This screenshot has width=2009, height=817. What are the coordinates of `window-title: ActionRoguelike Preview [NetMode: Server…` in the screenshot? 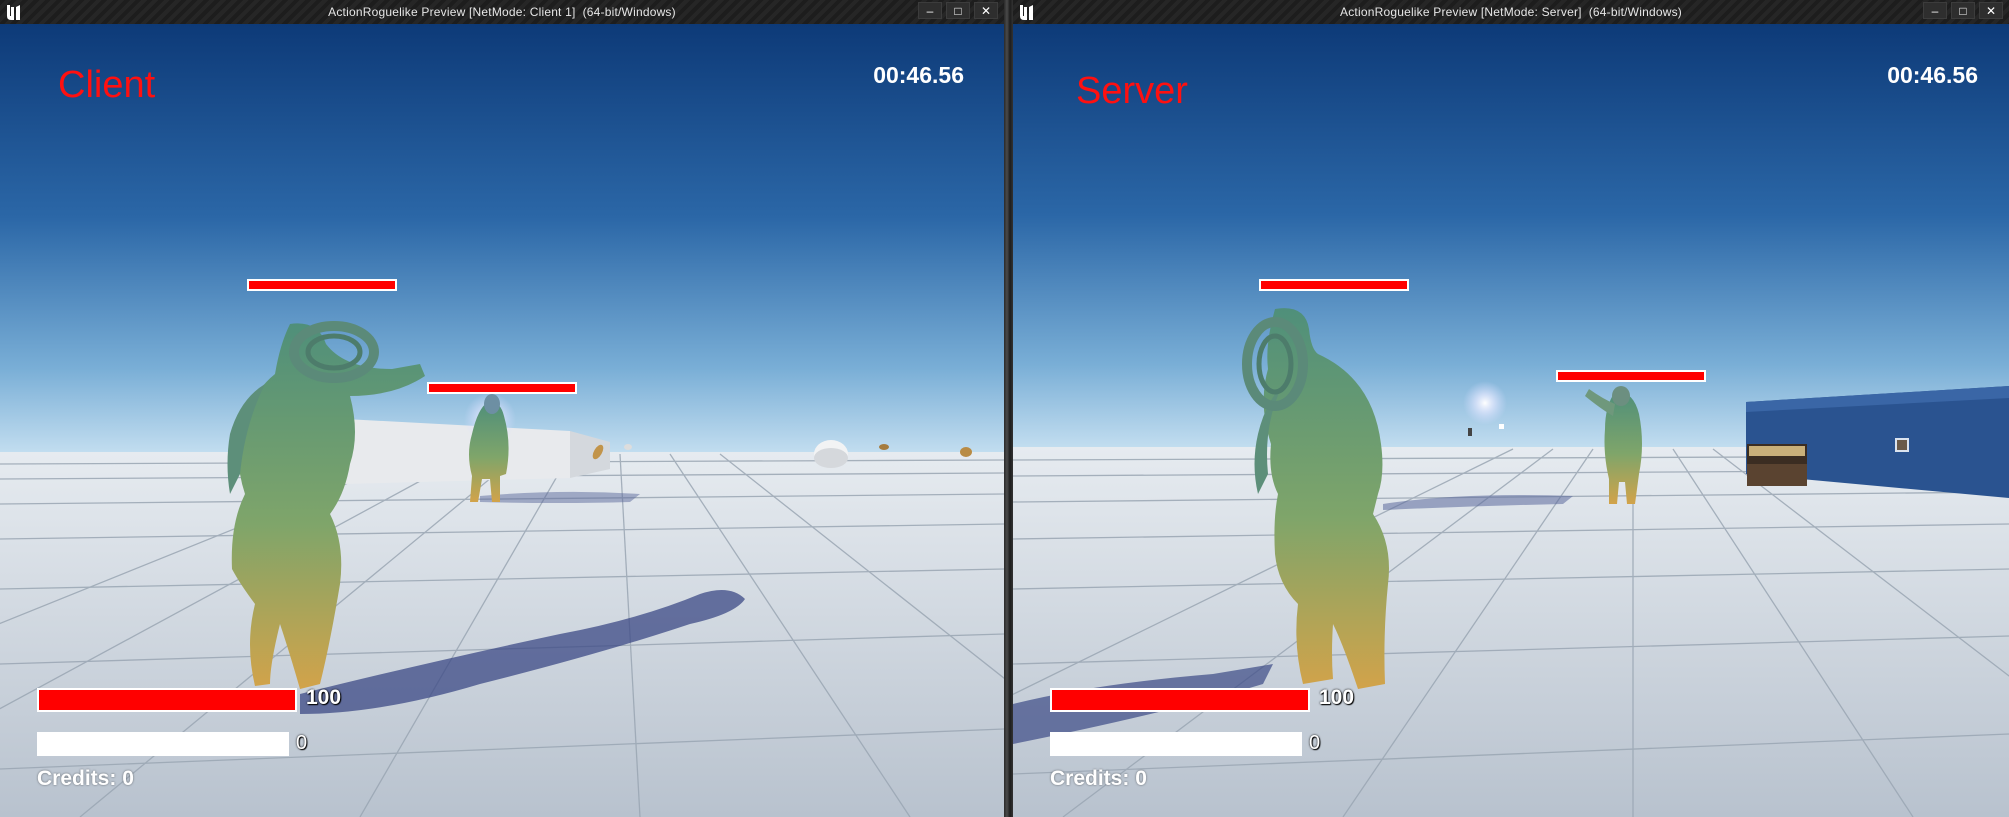 It's located at (1511, 12).